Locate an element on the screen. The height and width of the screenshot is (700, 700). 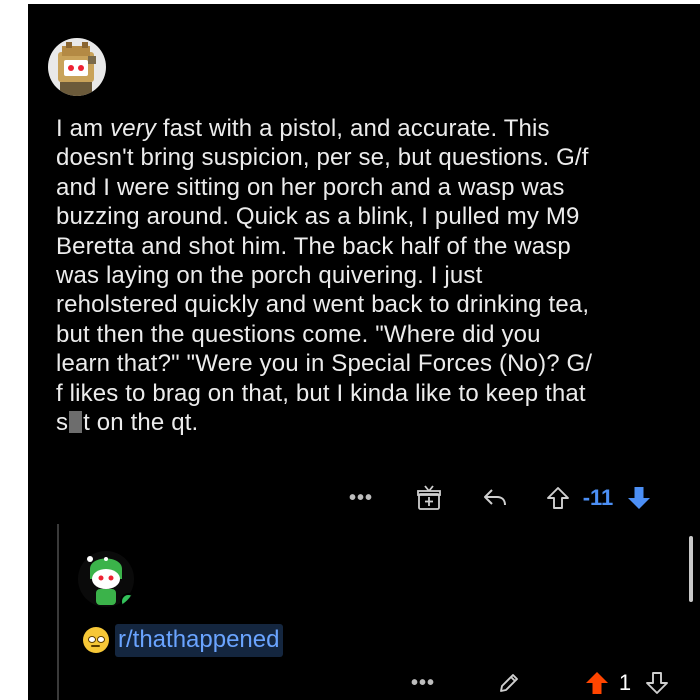
censor-blur is located at coordinates (76, 422).